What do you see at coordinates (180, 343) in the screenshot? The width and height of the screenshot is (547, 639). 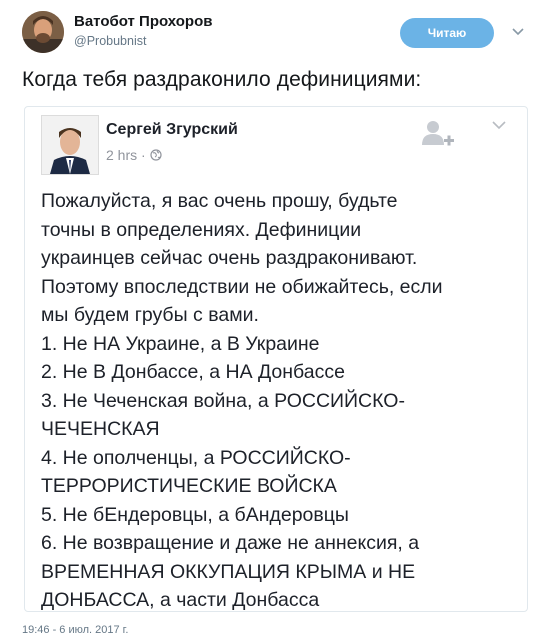 I see `post-line: 1. Не НА Украине, а В Украине` at bounding box center [180, 343].